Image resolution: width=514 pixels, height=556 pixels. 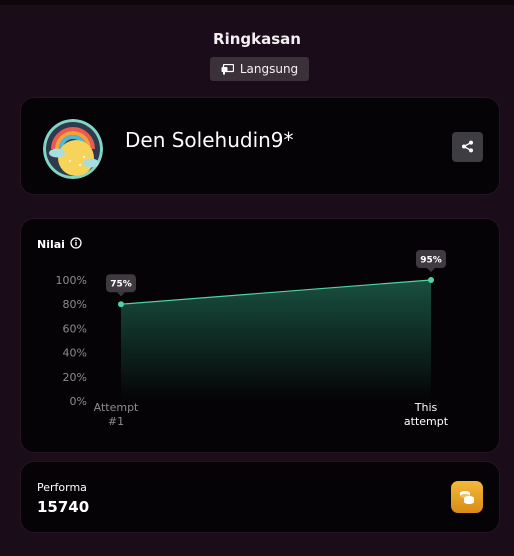 What do you see at coordinates (71, 280) in the screenshot?
I see `y-tick-label: 100%` at bounding box center [71, 280].